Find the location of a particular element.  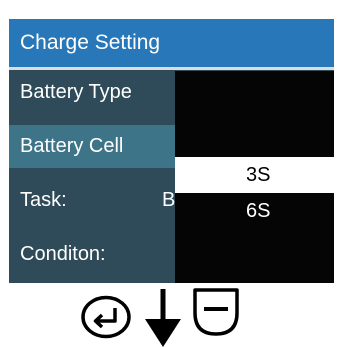

setting-label: Conditon: is located at coordinates (63, 254).